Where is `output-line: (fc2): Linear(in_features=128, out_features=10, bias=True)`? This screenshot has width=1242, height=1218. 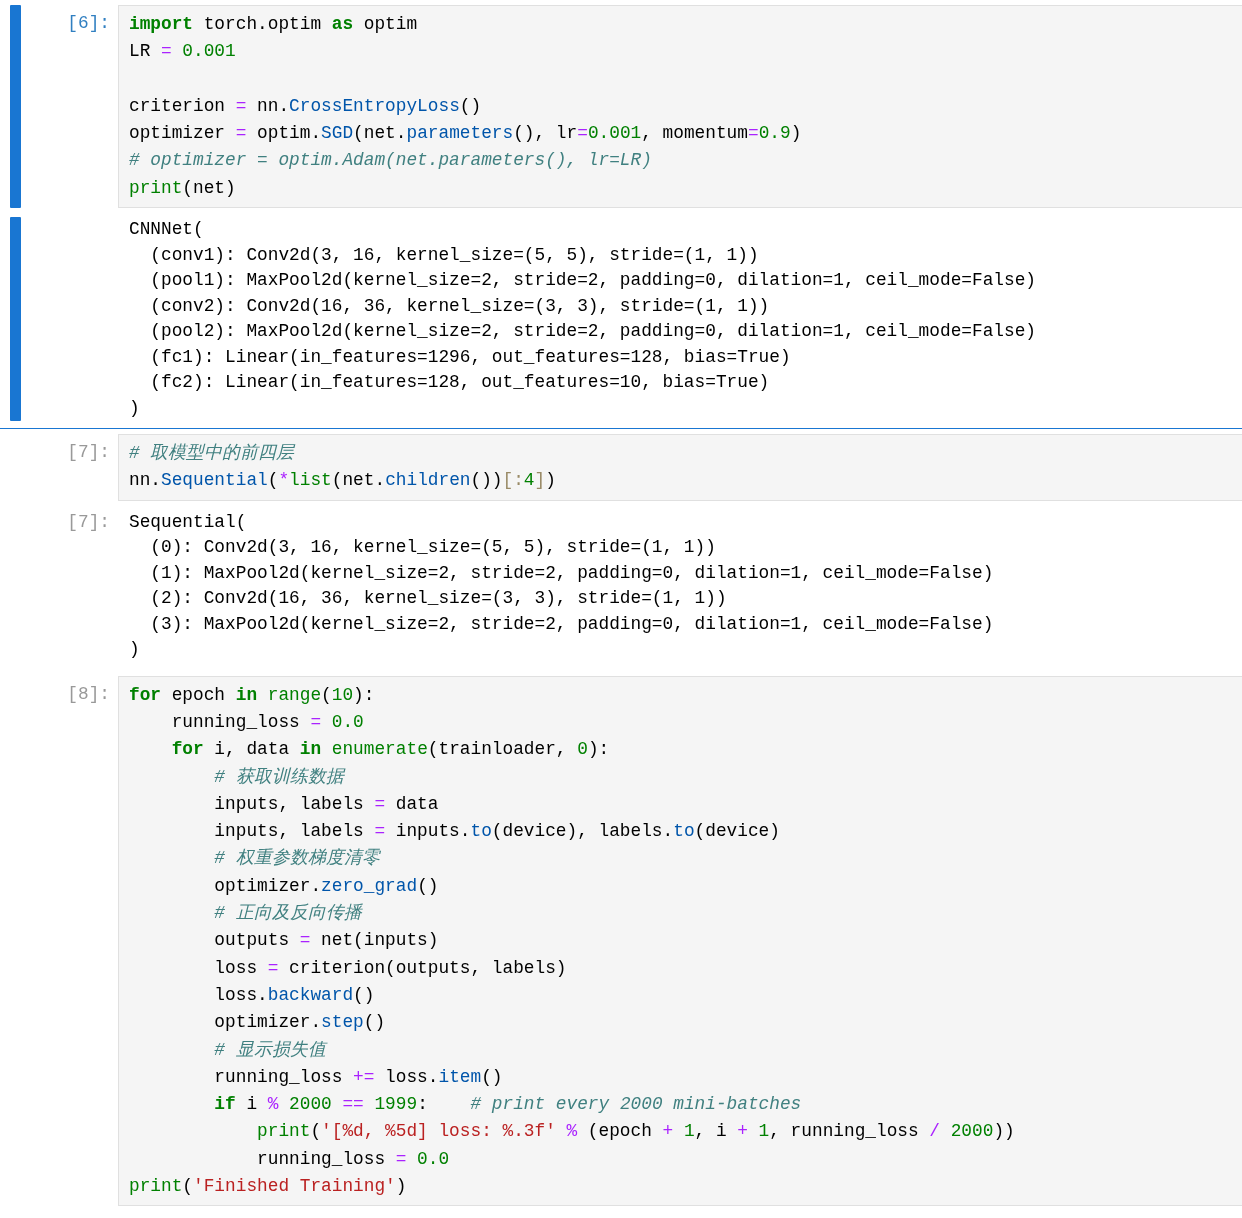
output-line: (fc2): Linear(in_features=128, out_features=10, bias=True) is located at coordinates (460, 383).